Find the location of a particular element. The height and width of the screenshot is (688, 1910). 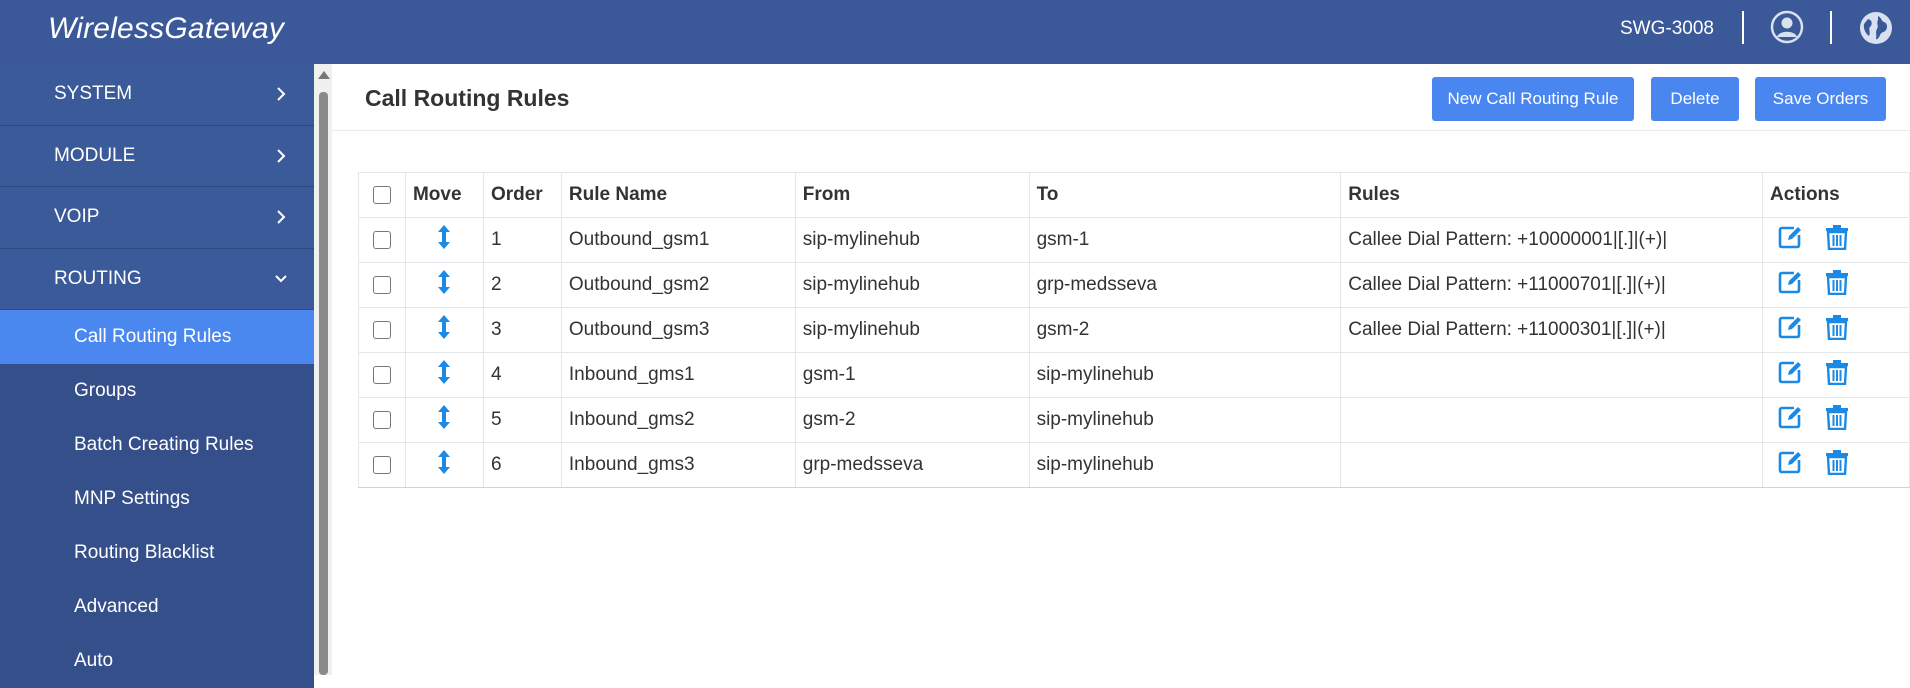

scroll-thumb is located at coordinates (323, 383).